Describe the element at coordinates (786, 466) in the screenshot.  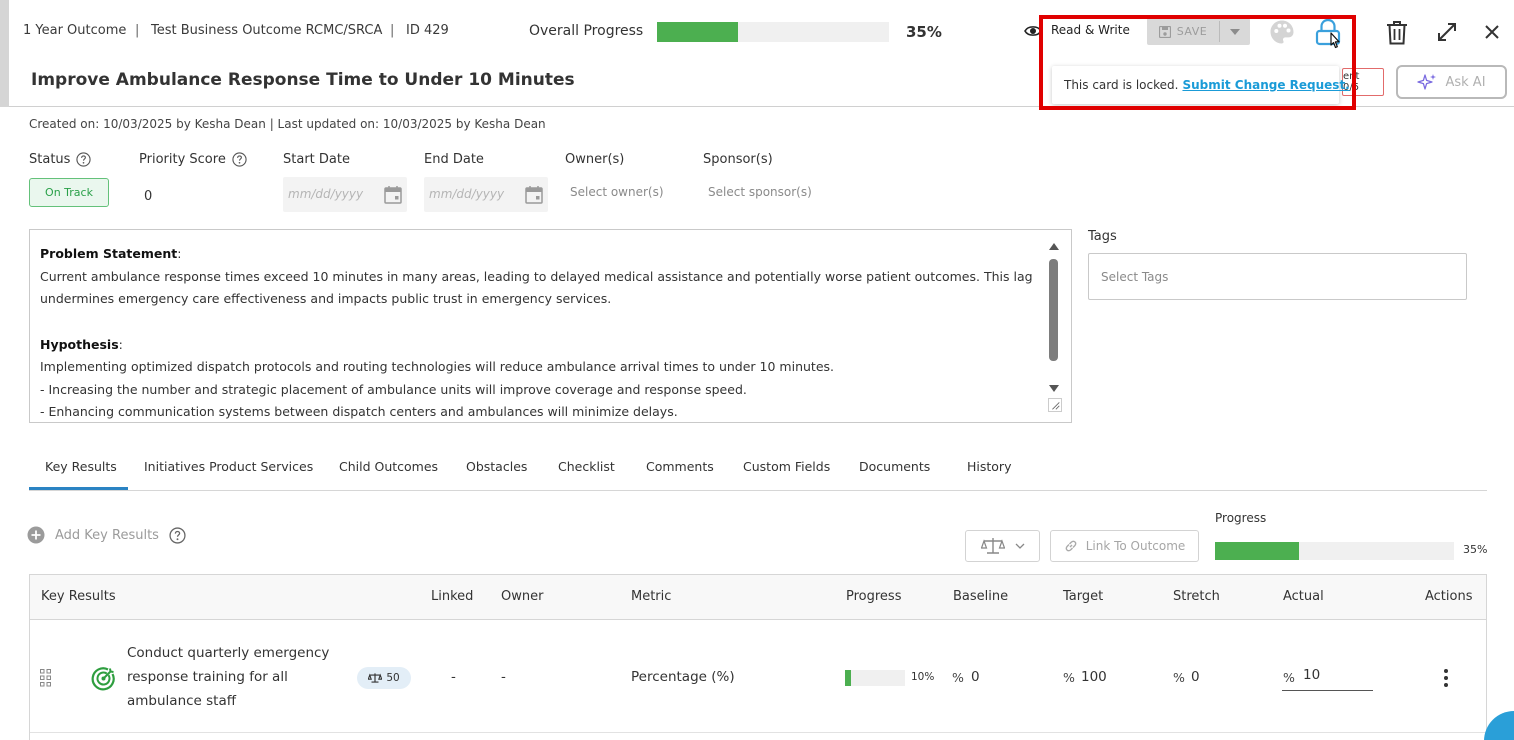
I see `tab-custom-fields: Custom Fields` at that location.